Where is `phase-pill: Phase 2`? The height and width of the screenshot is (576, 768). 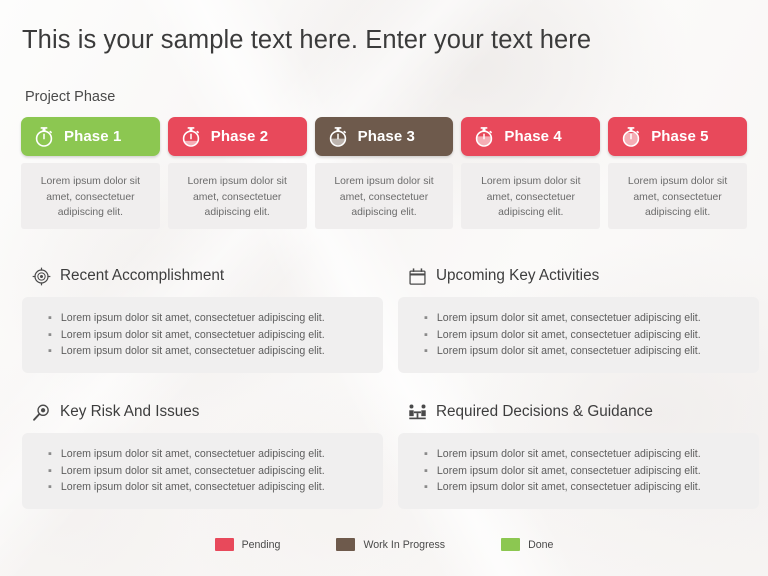 phase-pill: Phase 2 is located at coordinates (237, 136).